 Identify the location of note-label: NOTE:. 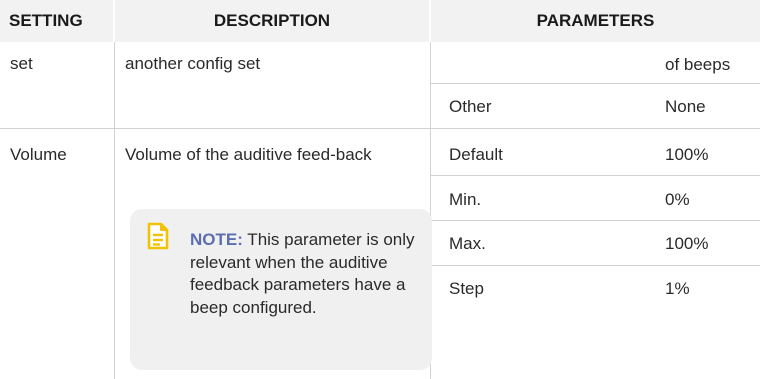
(216, 239).